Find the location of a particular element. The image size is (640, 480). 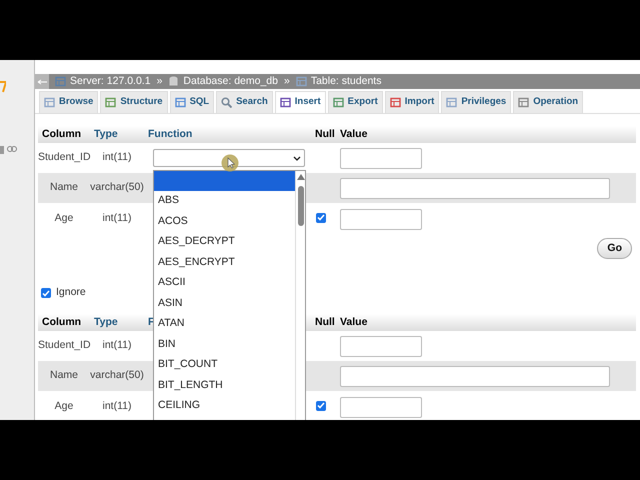

dropdown-option: CEILING is located at coordinates (224, 406).